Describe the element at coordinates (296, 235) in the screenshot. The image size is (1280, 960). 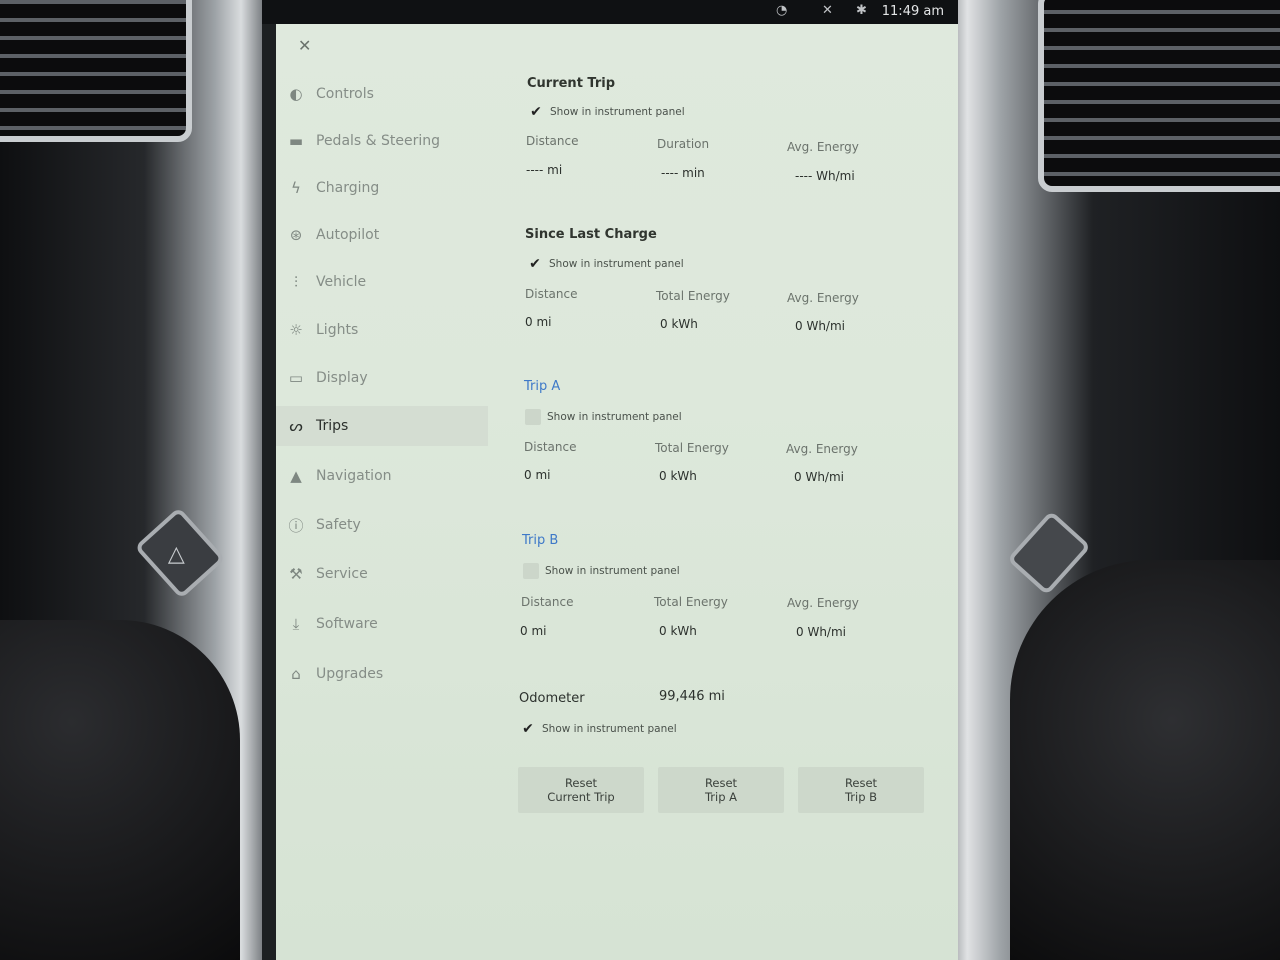
I see `steering-wheel-icon: ⊛` at that location.